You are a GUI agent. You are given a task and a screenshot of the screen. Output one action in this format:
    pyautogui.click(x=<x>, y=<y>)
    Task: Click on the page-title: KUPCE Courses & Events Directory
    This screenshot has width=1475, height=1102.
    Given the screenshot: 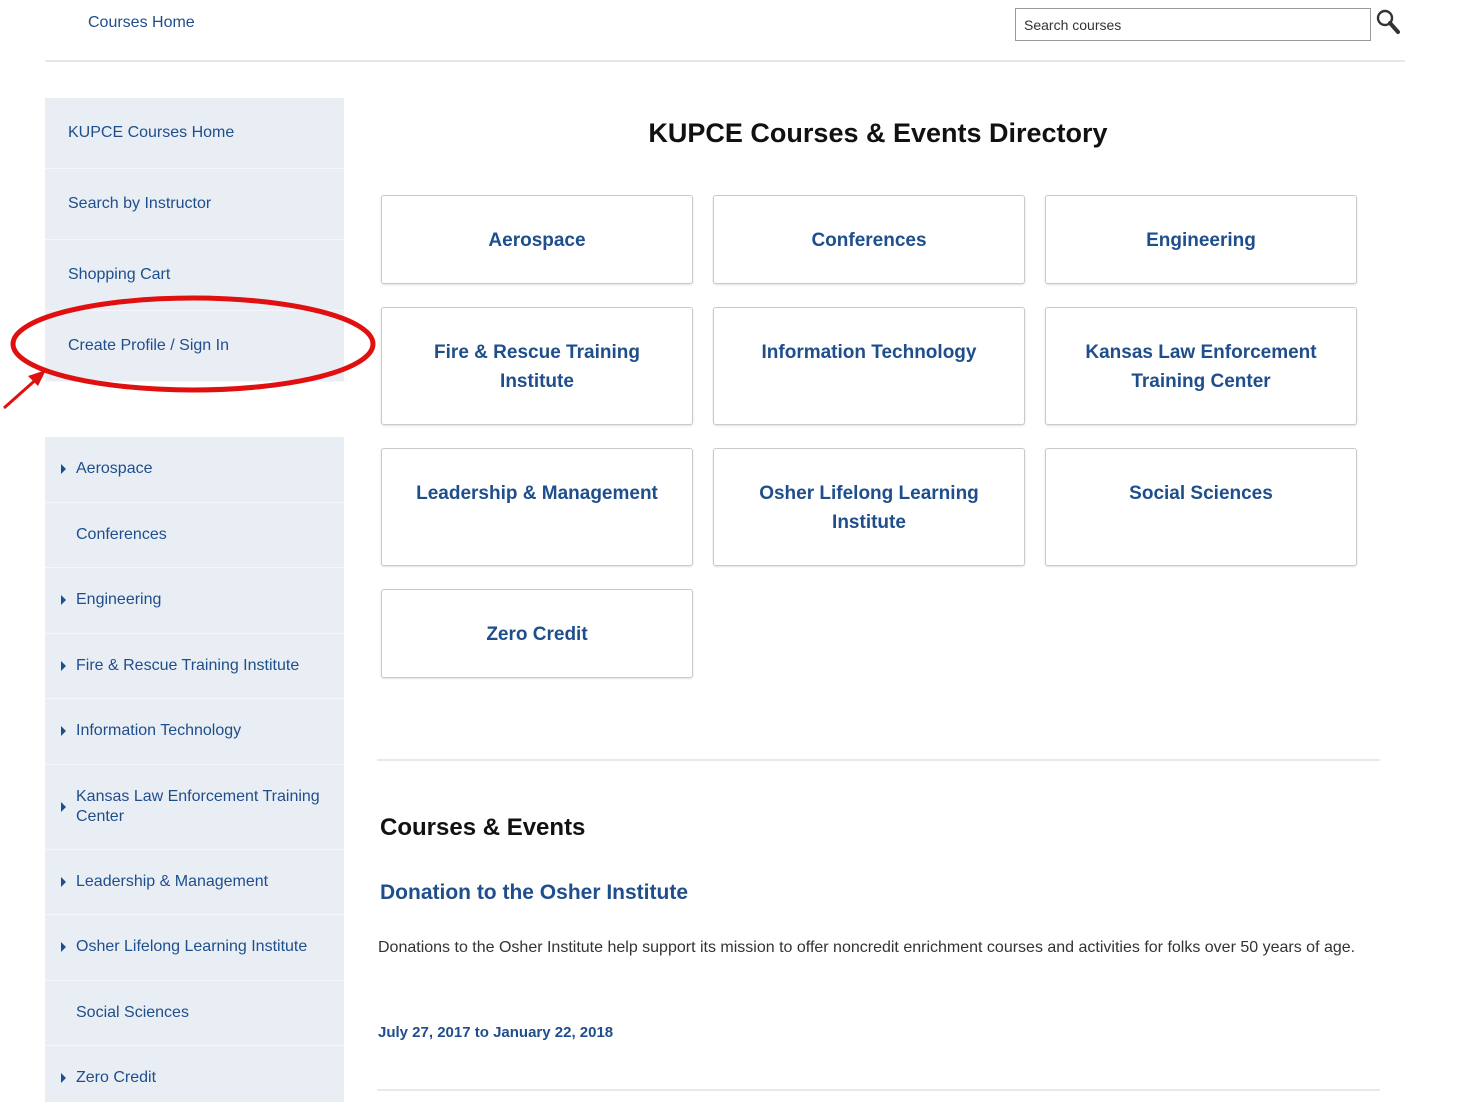 What is the action you would take?
    pyautogui.click(x=878, y=133)
    